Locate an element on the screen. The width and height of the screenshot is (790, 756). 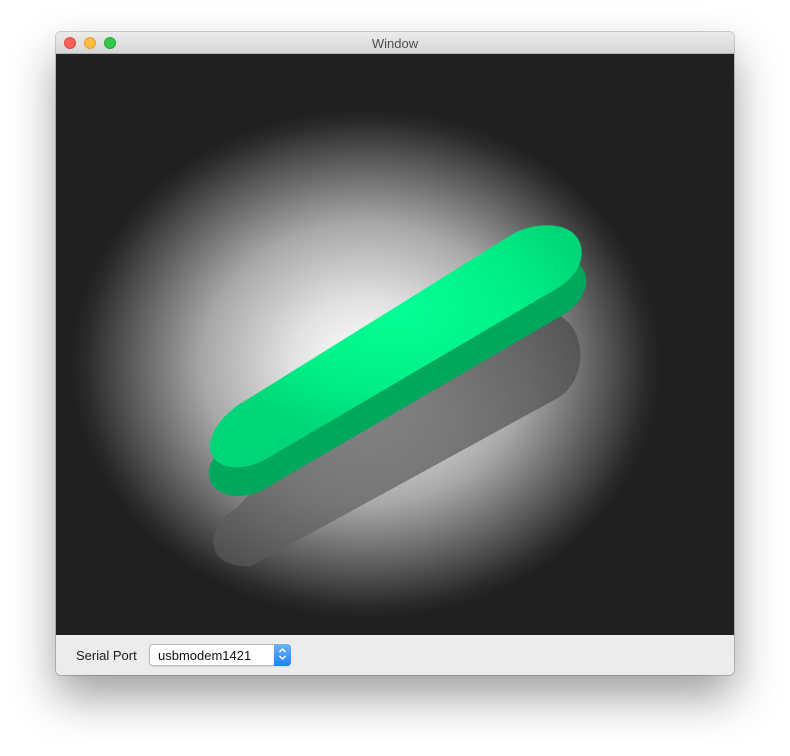
window-title: Window is located at coordinates (395, 43).